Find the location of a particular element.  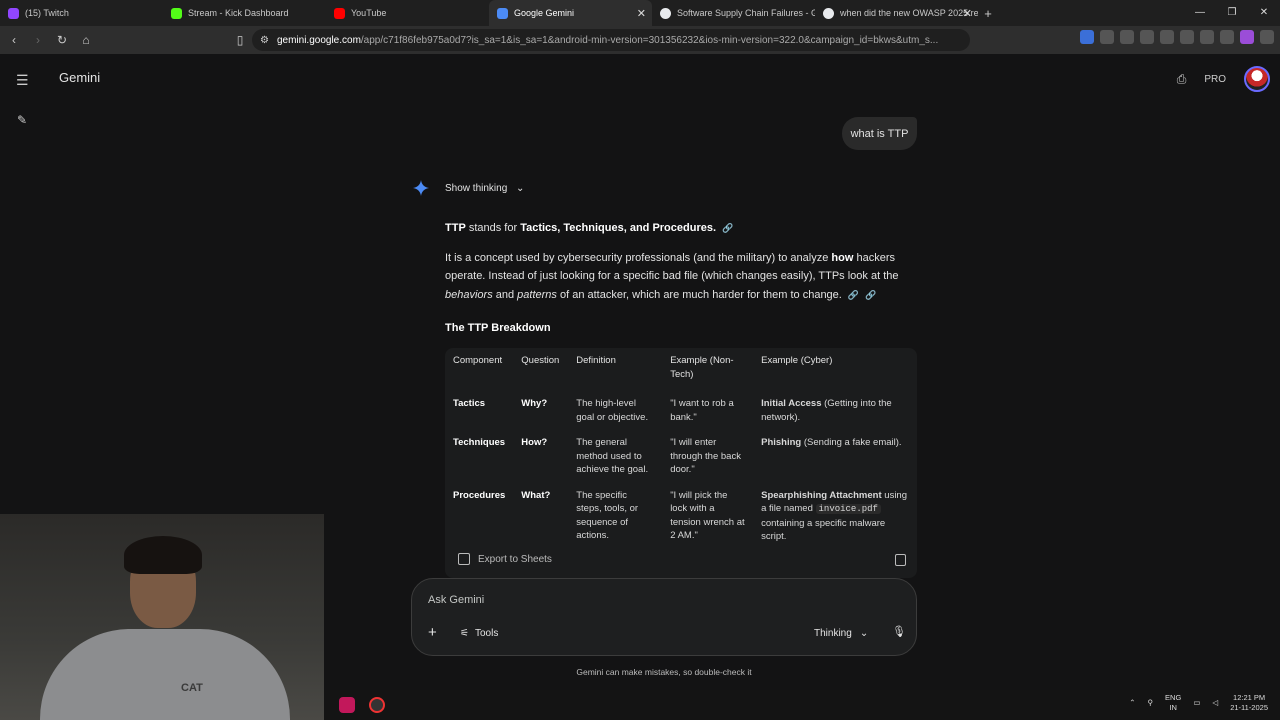

date: 21-11-2025 is located at coordinates (1249, 707).